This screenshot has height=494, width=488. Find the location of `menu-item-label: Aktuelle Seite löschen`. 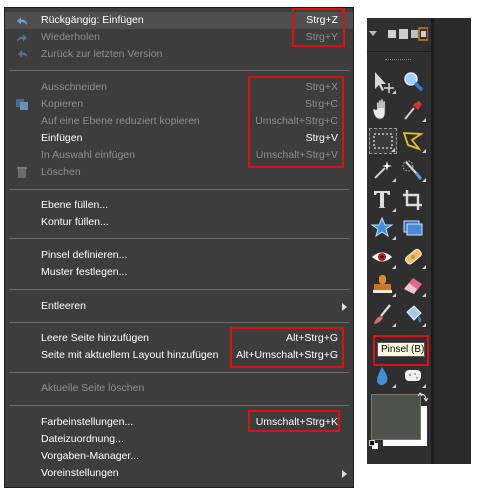

menu-item-label: Aktuelle Seite löschen is located at coordinates (93, 388).